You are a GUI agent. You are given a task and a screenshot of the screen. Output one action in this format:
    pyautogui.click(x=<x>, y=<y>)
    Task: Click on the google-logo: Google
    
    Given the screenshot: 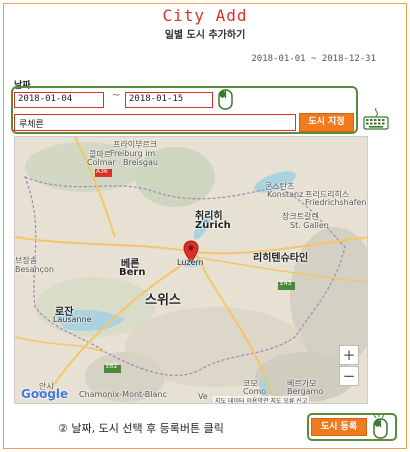 What is the action you would take?
    pyautogui.click(x=44, y=394)
    